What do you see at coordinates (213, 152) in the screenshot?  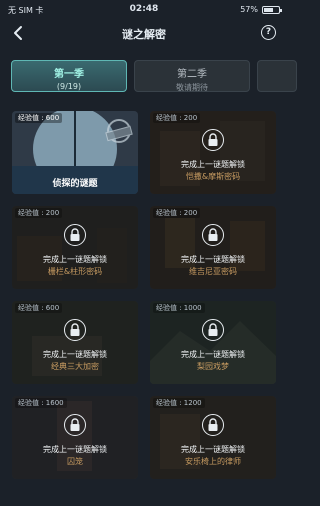 I see `puzzle-card-caesar-morse: 经验值 : 200 完成上一谜题解锁 恺撒&摩斯密码` at bounding box center [213, 152].